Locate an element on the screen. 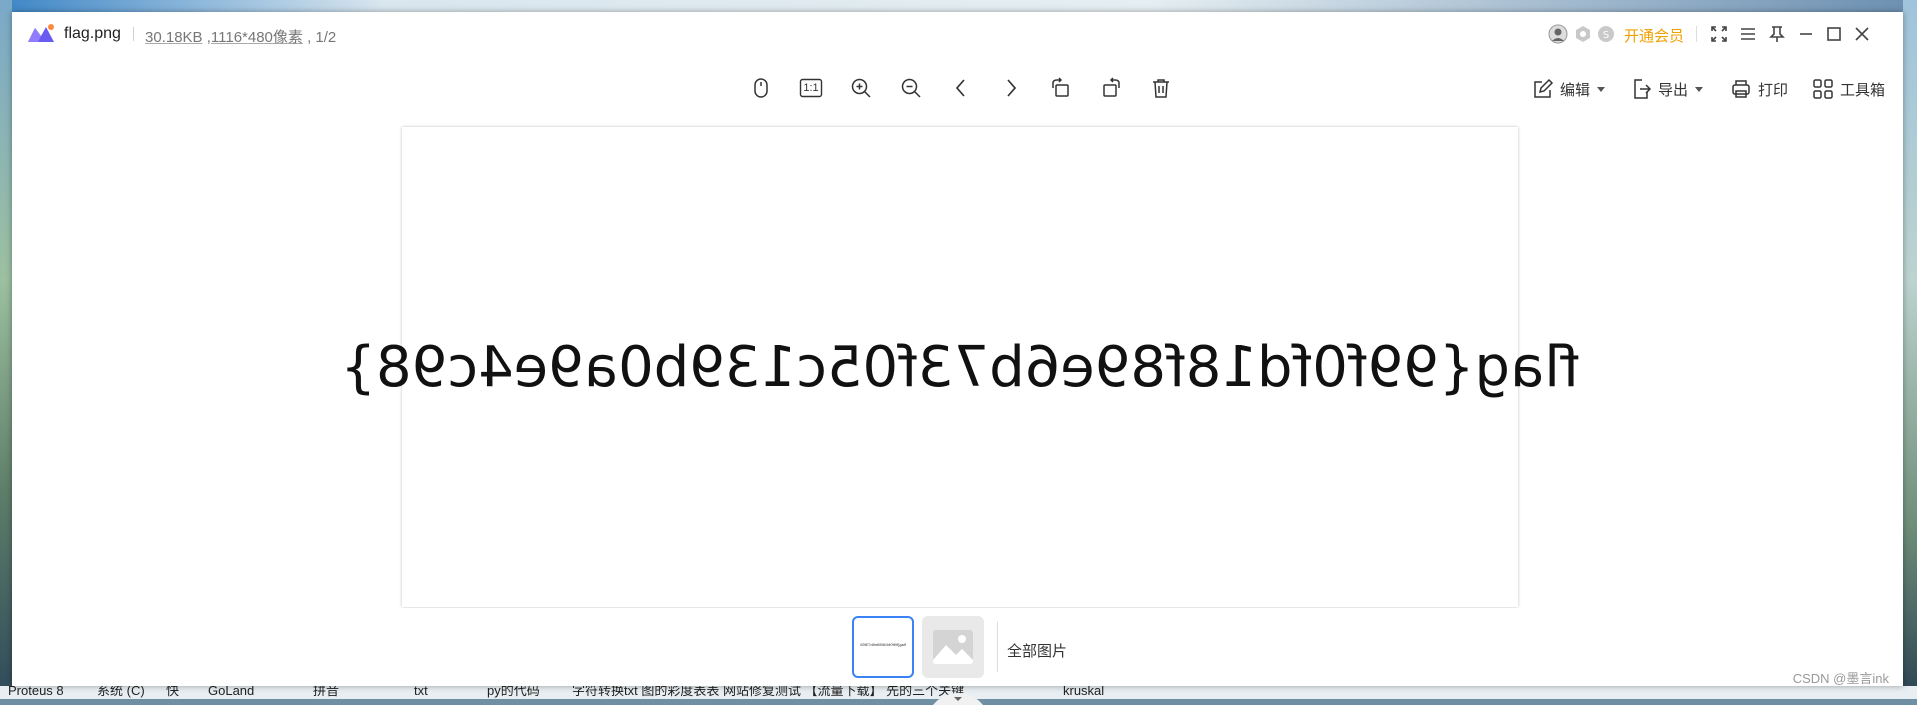 Image resolution: width=1917 pixels, height=705 pixels. print-label: 打印 is located at coordinates (1773, 90).